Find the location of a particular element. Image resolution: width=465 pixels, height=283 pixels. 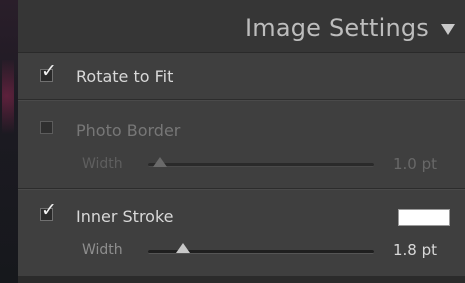

inner-stroke-slider-thumb is located at coordinates (182, 248).